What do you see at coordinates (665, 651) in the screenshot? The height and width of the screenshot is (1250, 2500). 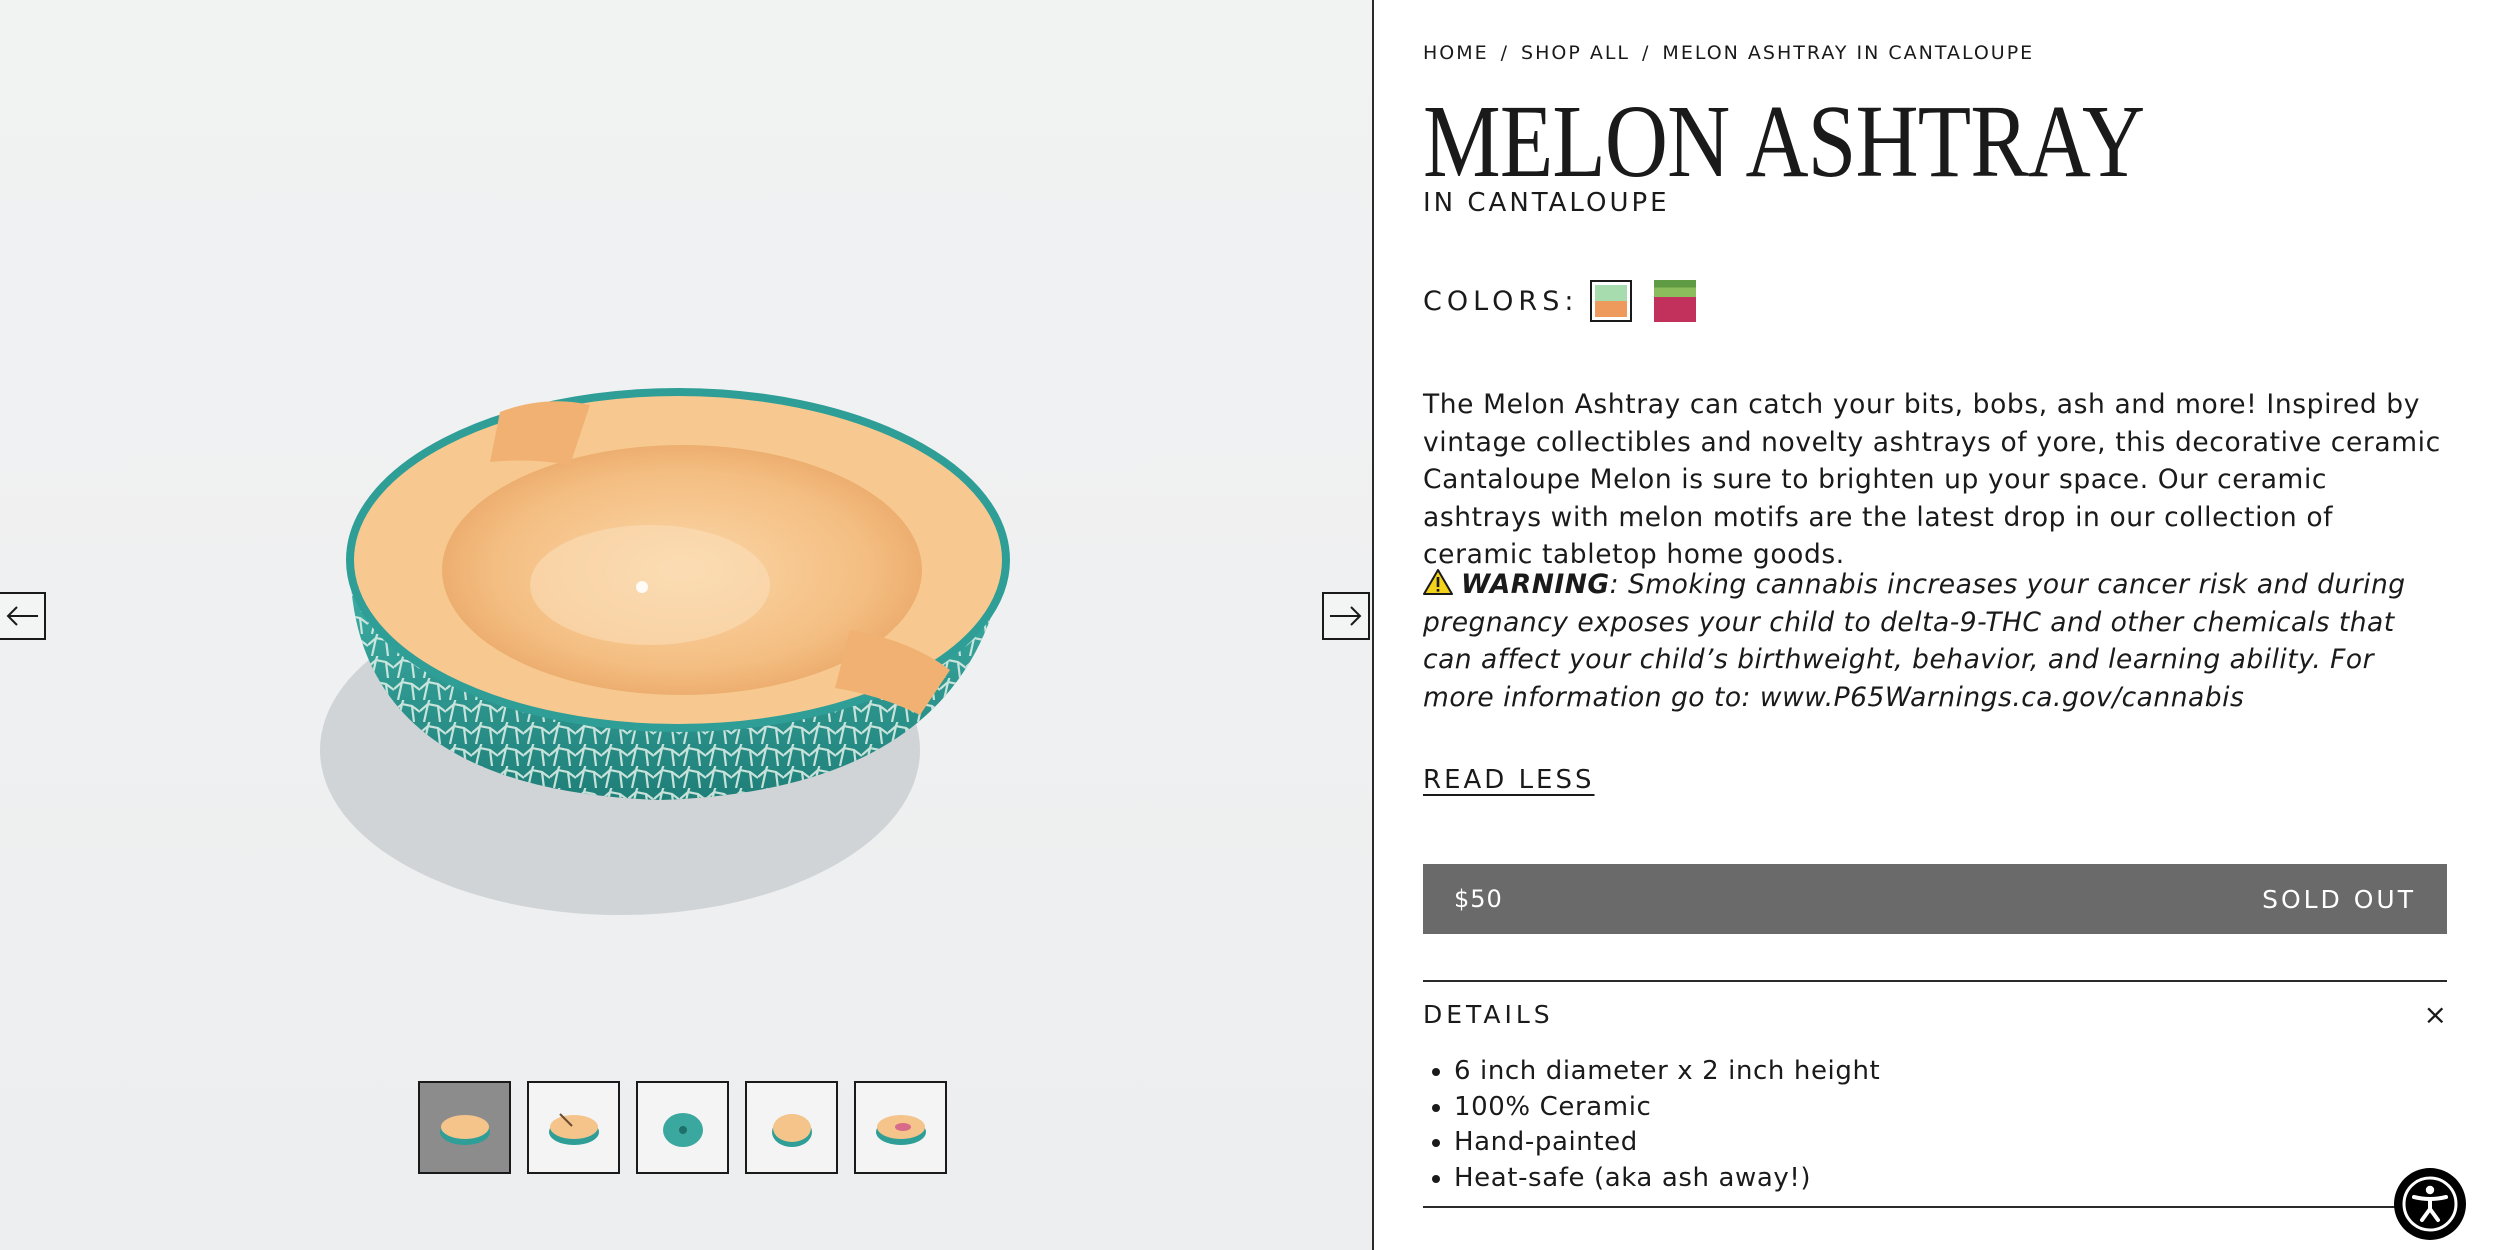 I see `product-image` at bounding box center [665, 651].